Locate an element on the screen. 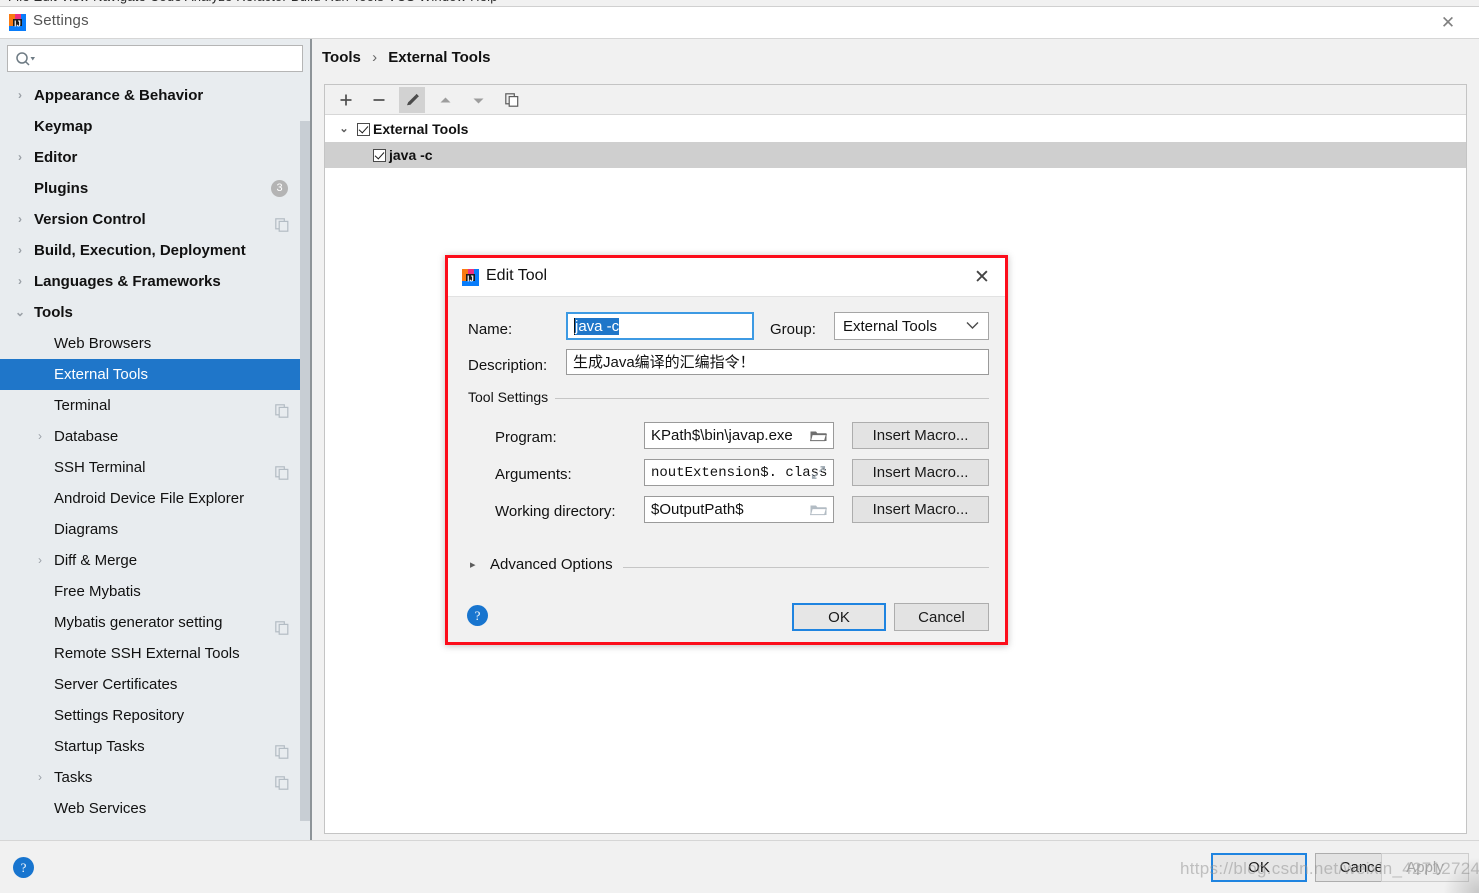 The height and width of the screenshot is (893, 1479). tree-row-tool-item: java -c is located at coordinates (895, 155).